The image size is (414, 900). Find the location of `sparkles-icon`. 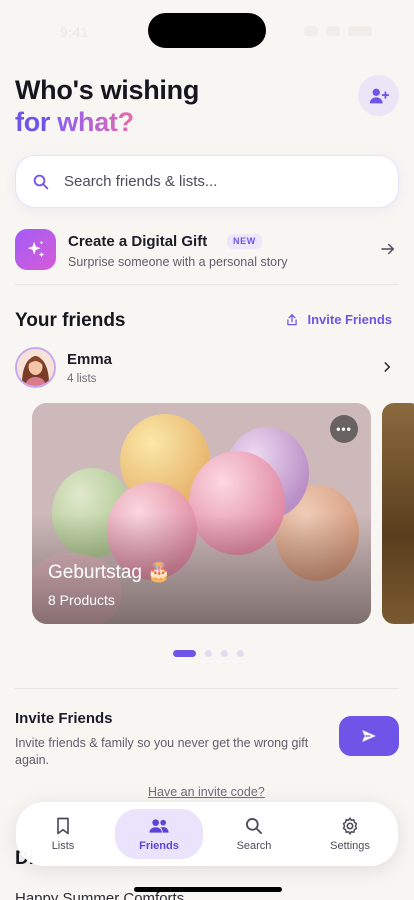

sparkles-icon is located at coordinates (35, 249).